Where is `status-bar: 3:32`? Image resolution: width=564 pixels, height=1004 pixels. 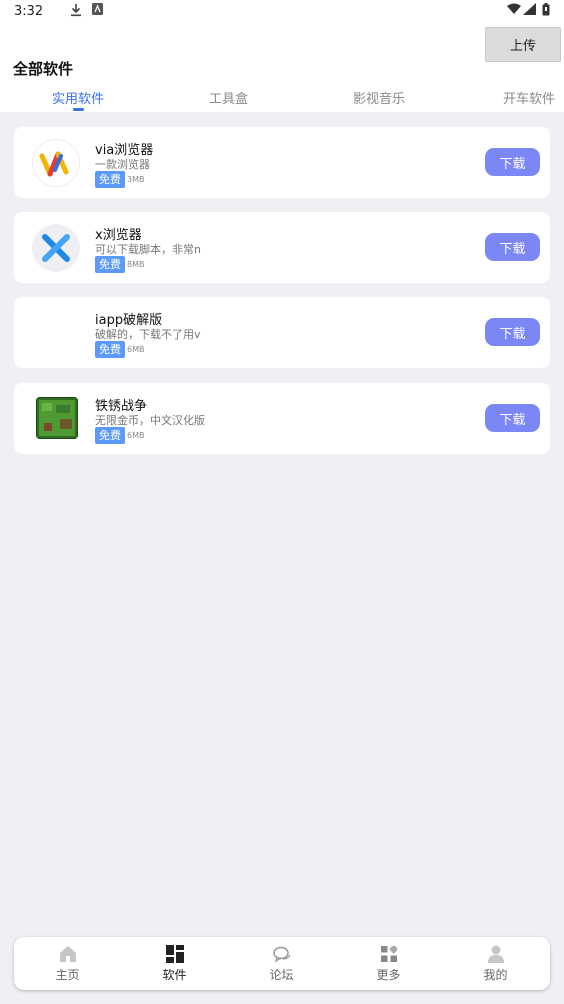 status-bar: 3:32 is located at coordinates (282, 12).